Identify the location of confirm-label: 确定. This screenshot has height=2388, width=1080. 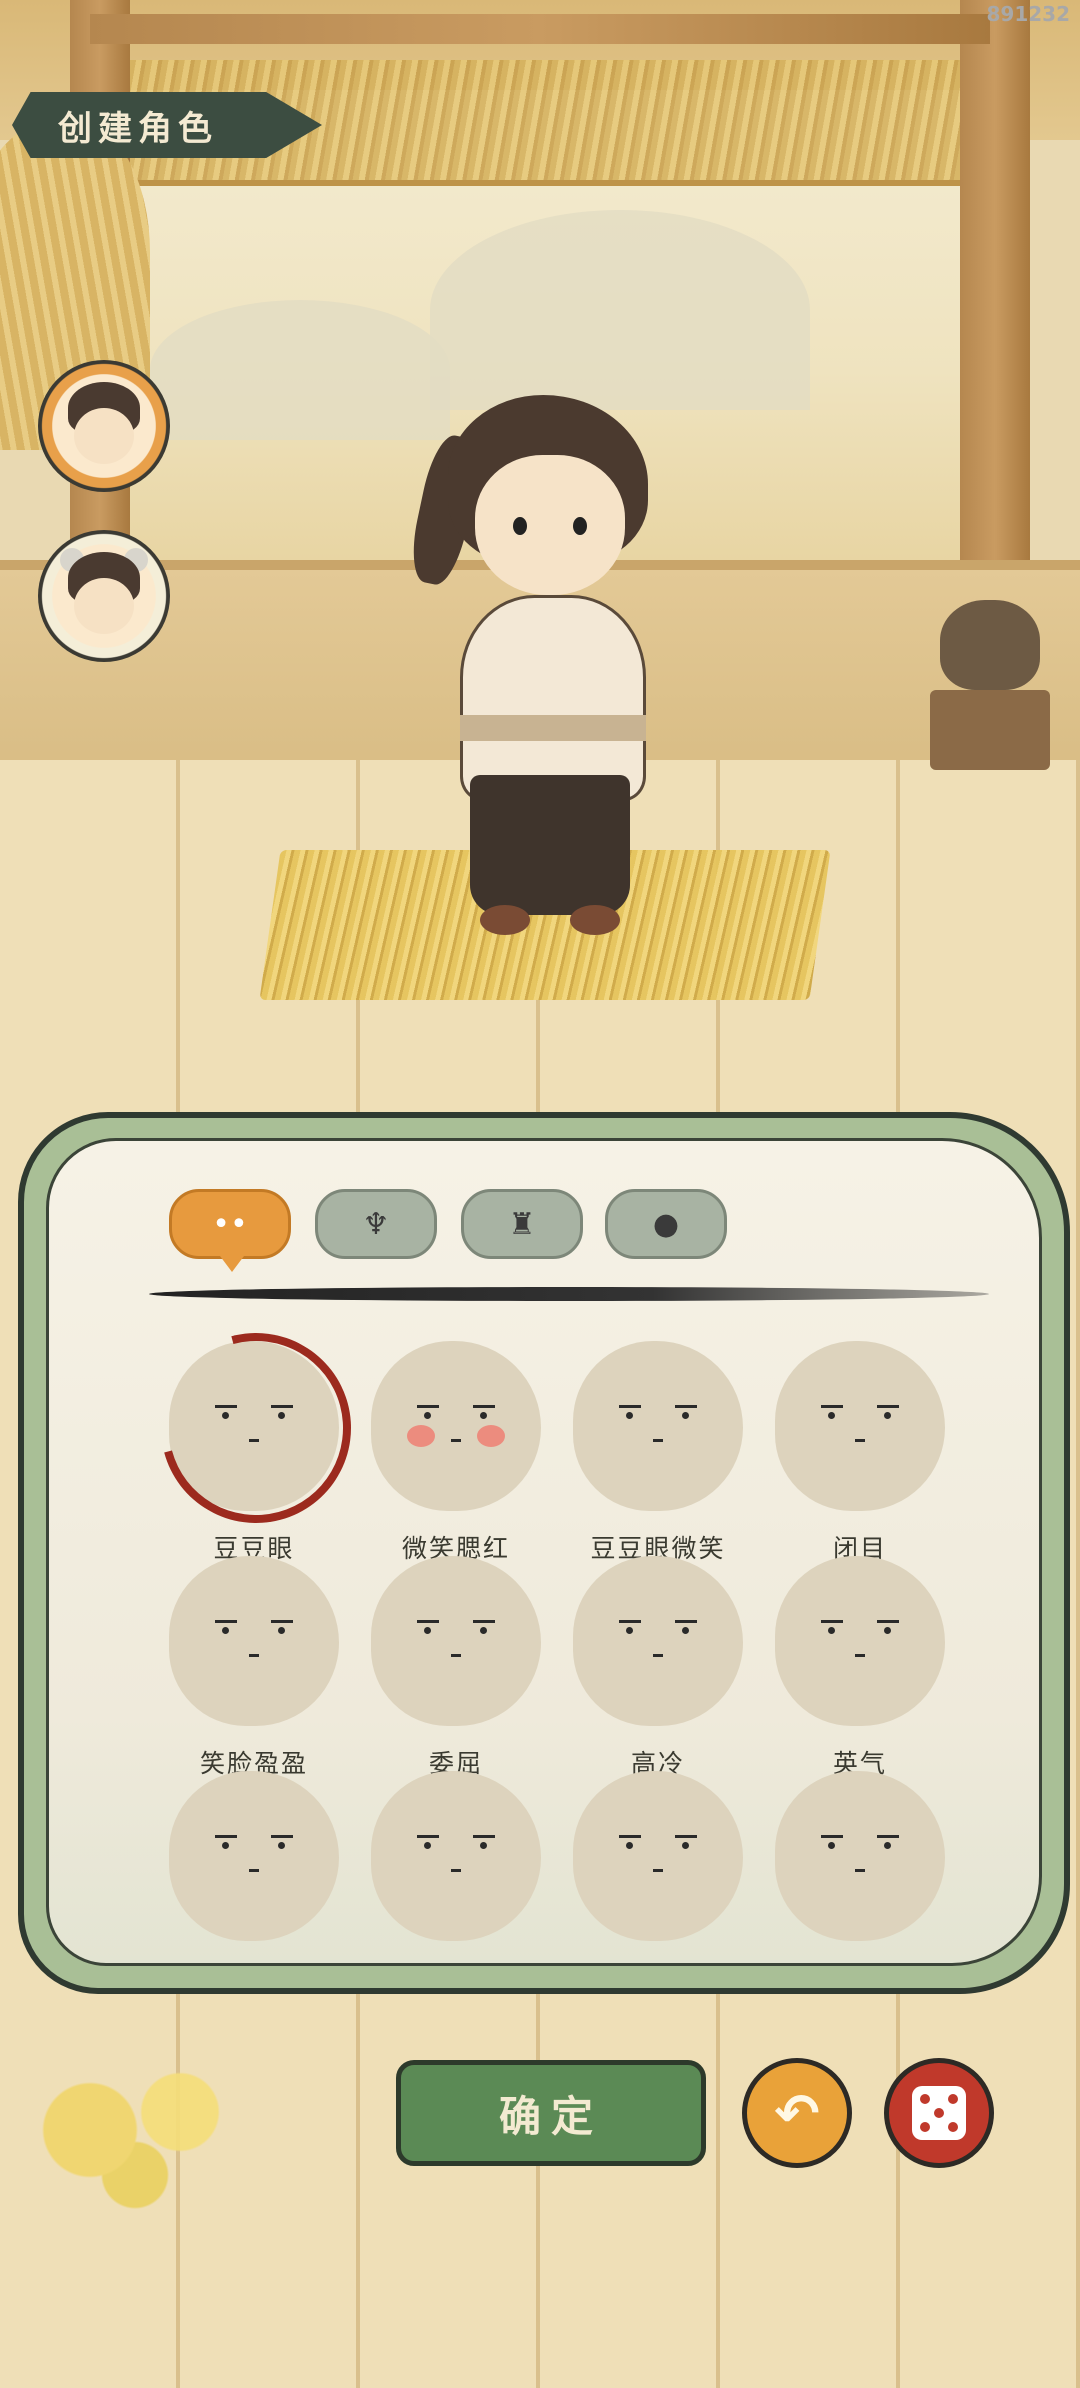
(550, 2116).